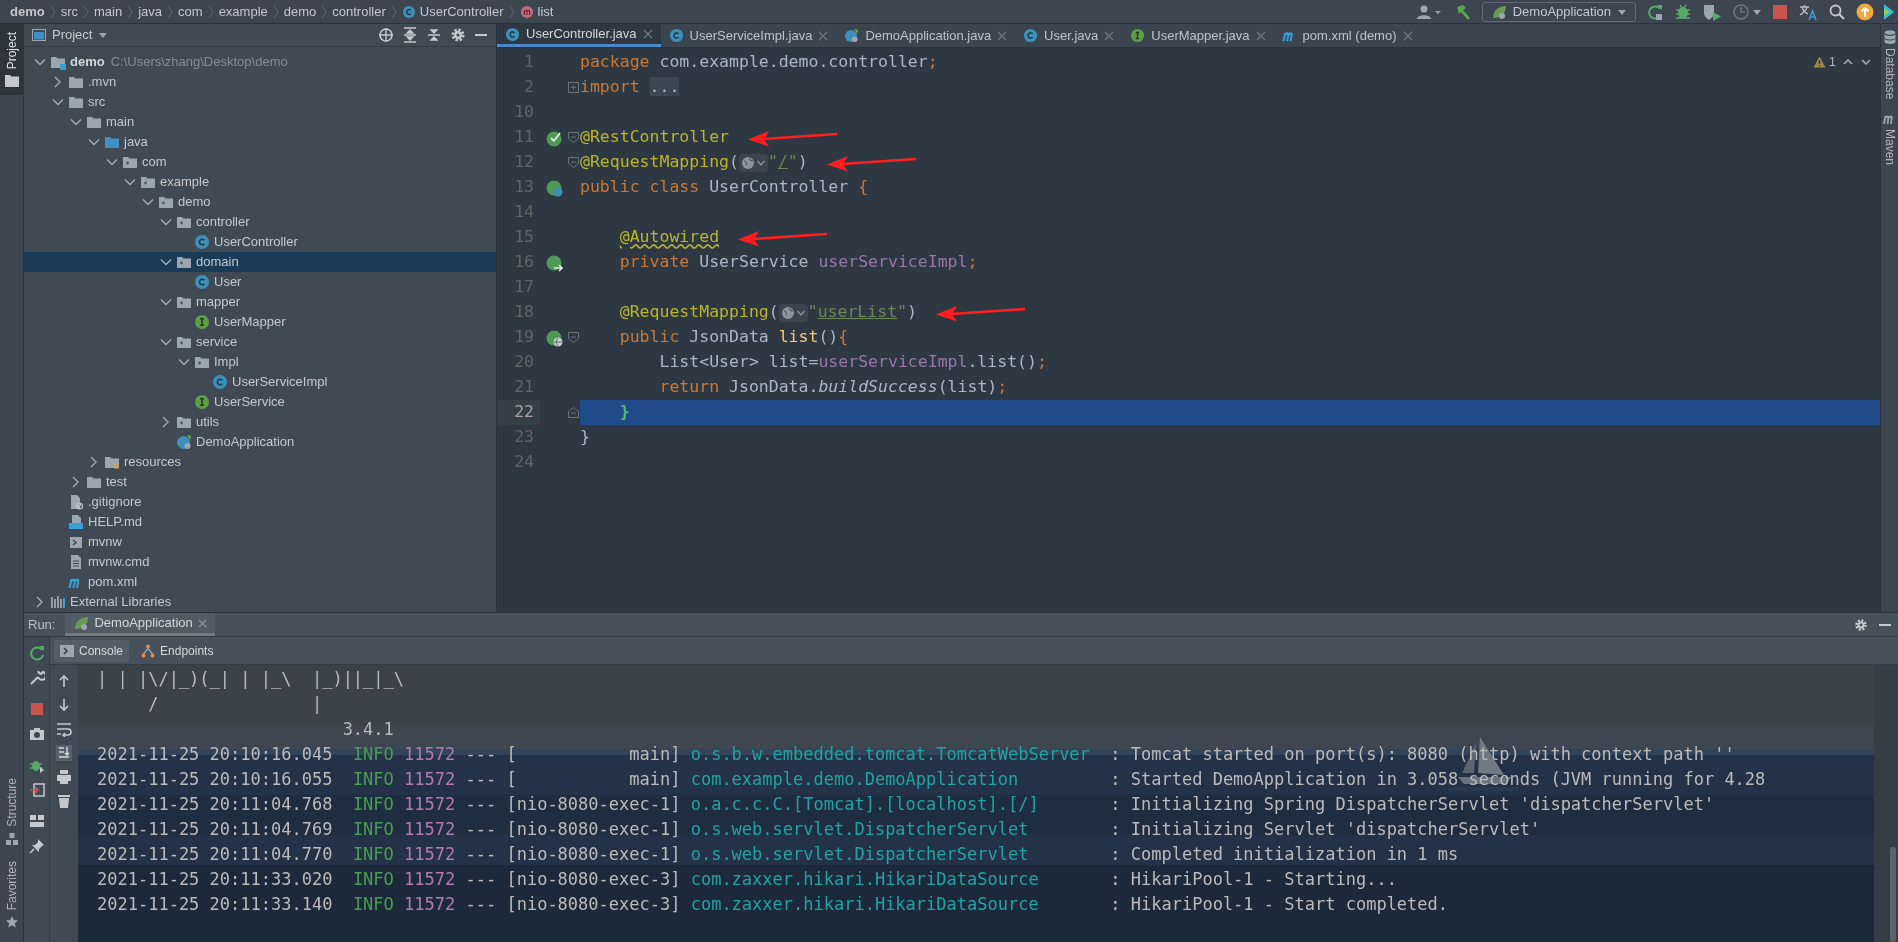  What do you see at coordinates (260, 82) in the screenshot?
I see `tree-item: .mvn` at bounding box center [260, 82].